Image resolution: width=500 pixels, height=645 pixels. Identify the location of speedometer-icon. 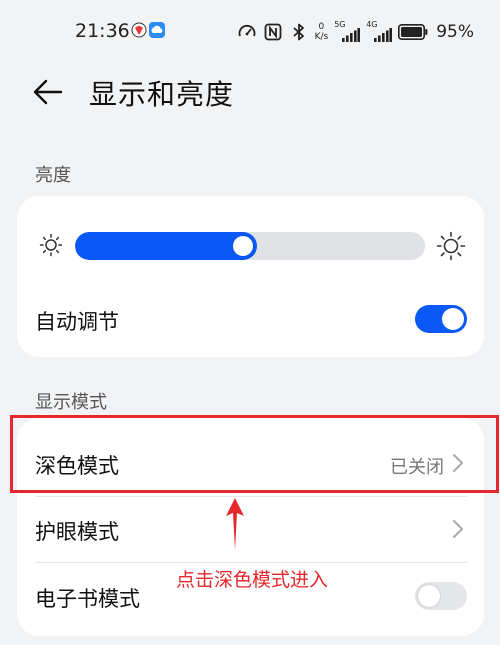
(246, 30).